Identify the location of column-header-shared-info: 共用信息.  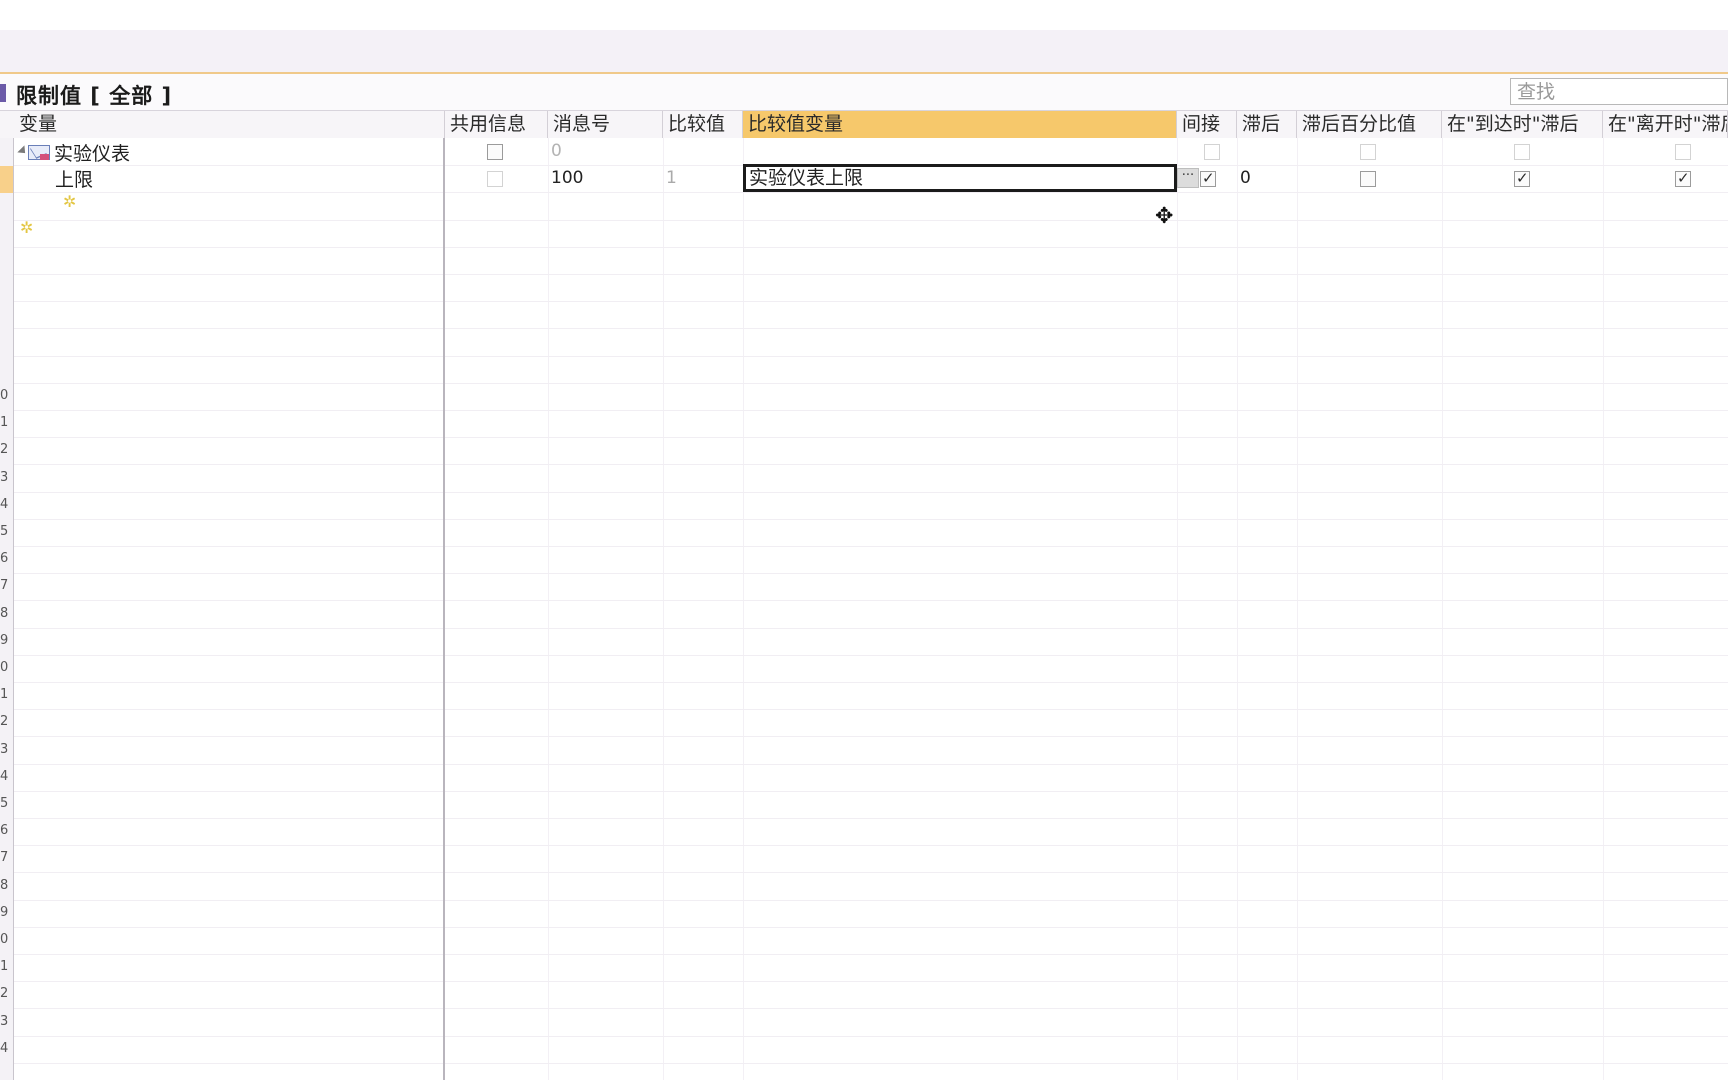
(496, 124).